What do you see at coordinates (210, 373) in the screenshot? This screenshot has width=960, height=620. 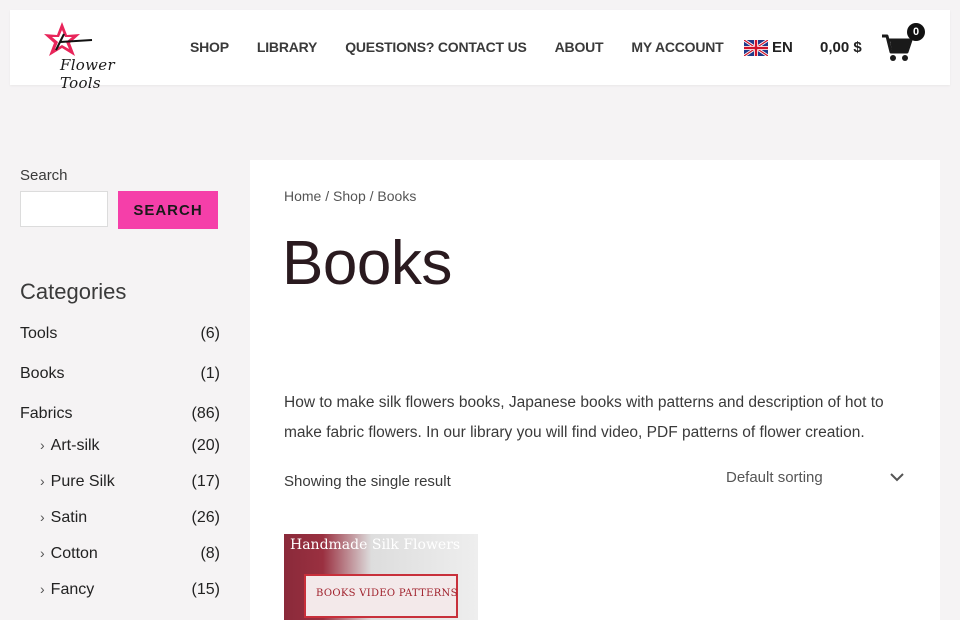 I see `category-count: (1)` at bounding box center [210, 373].